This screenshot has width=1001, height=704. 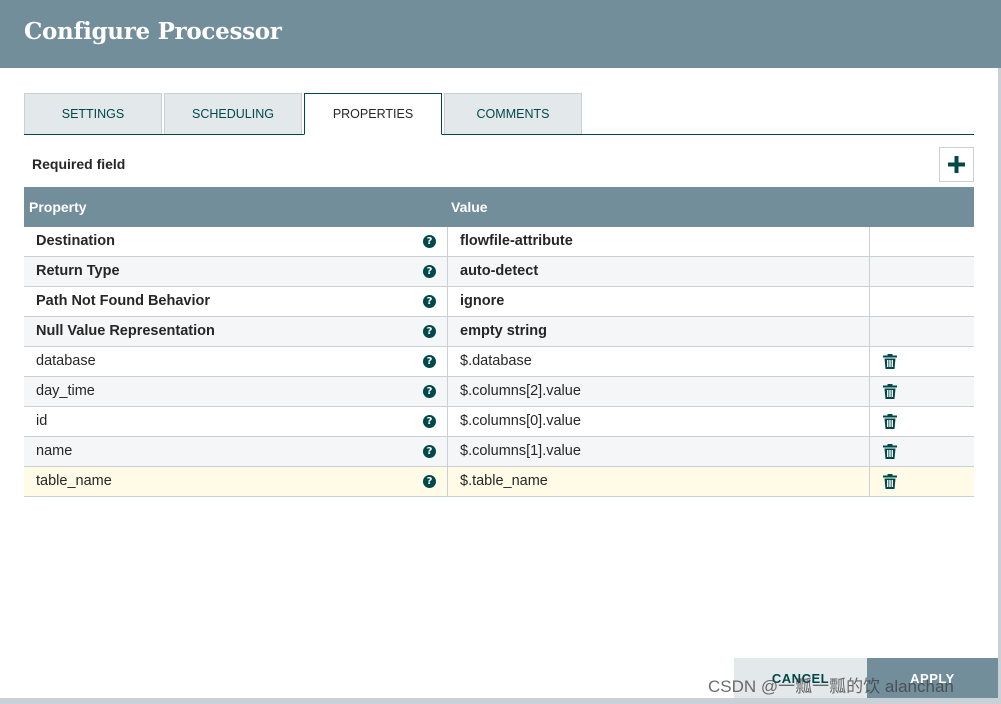 I want to click on dialog-title: Configure Processor, so click(x=153, y=31).